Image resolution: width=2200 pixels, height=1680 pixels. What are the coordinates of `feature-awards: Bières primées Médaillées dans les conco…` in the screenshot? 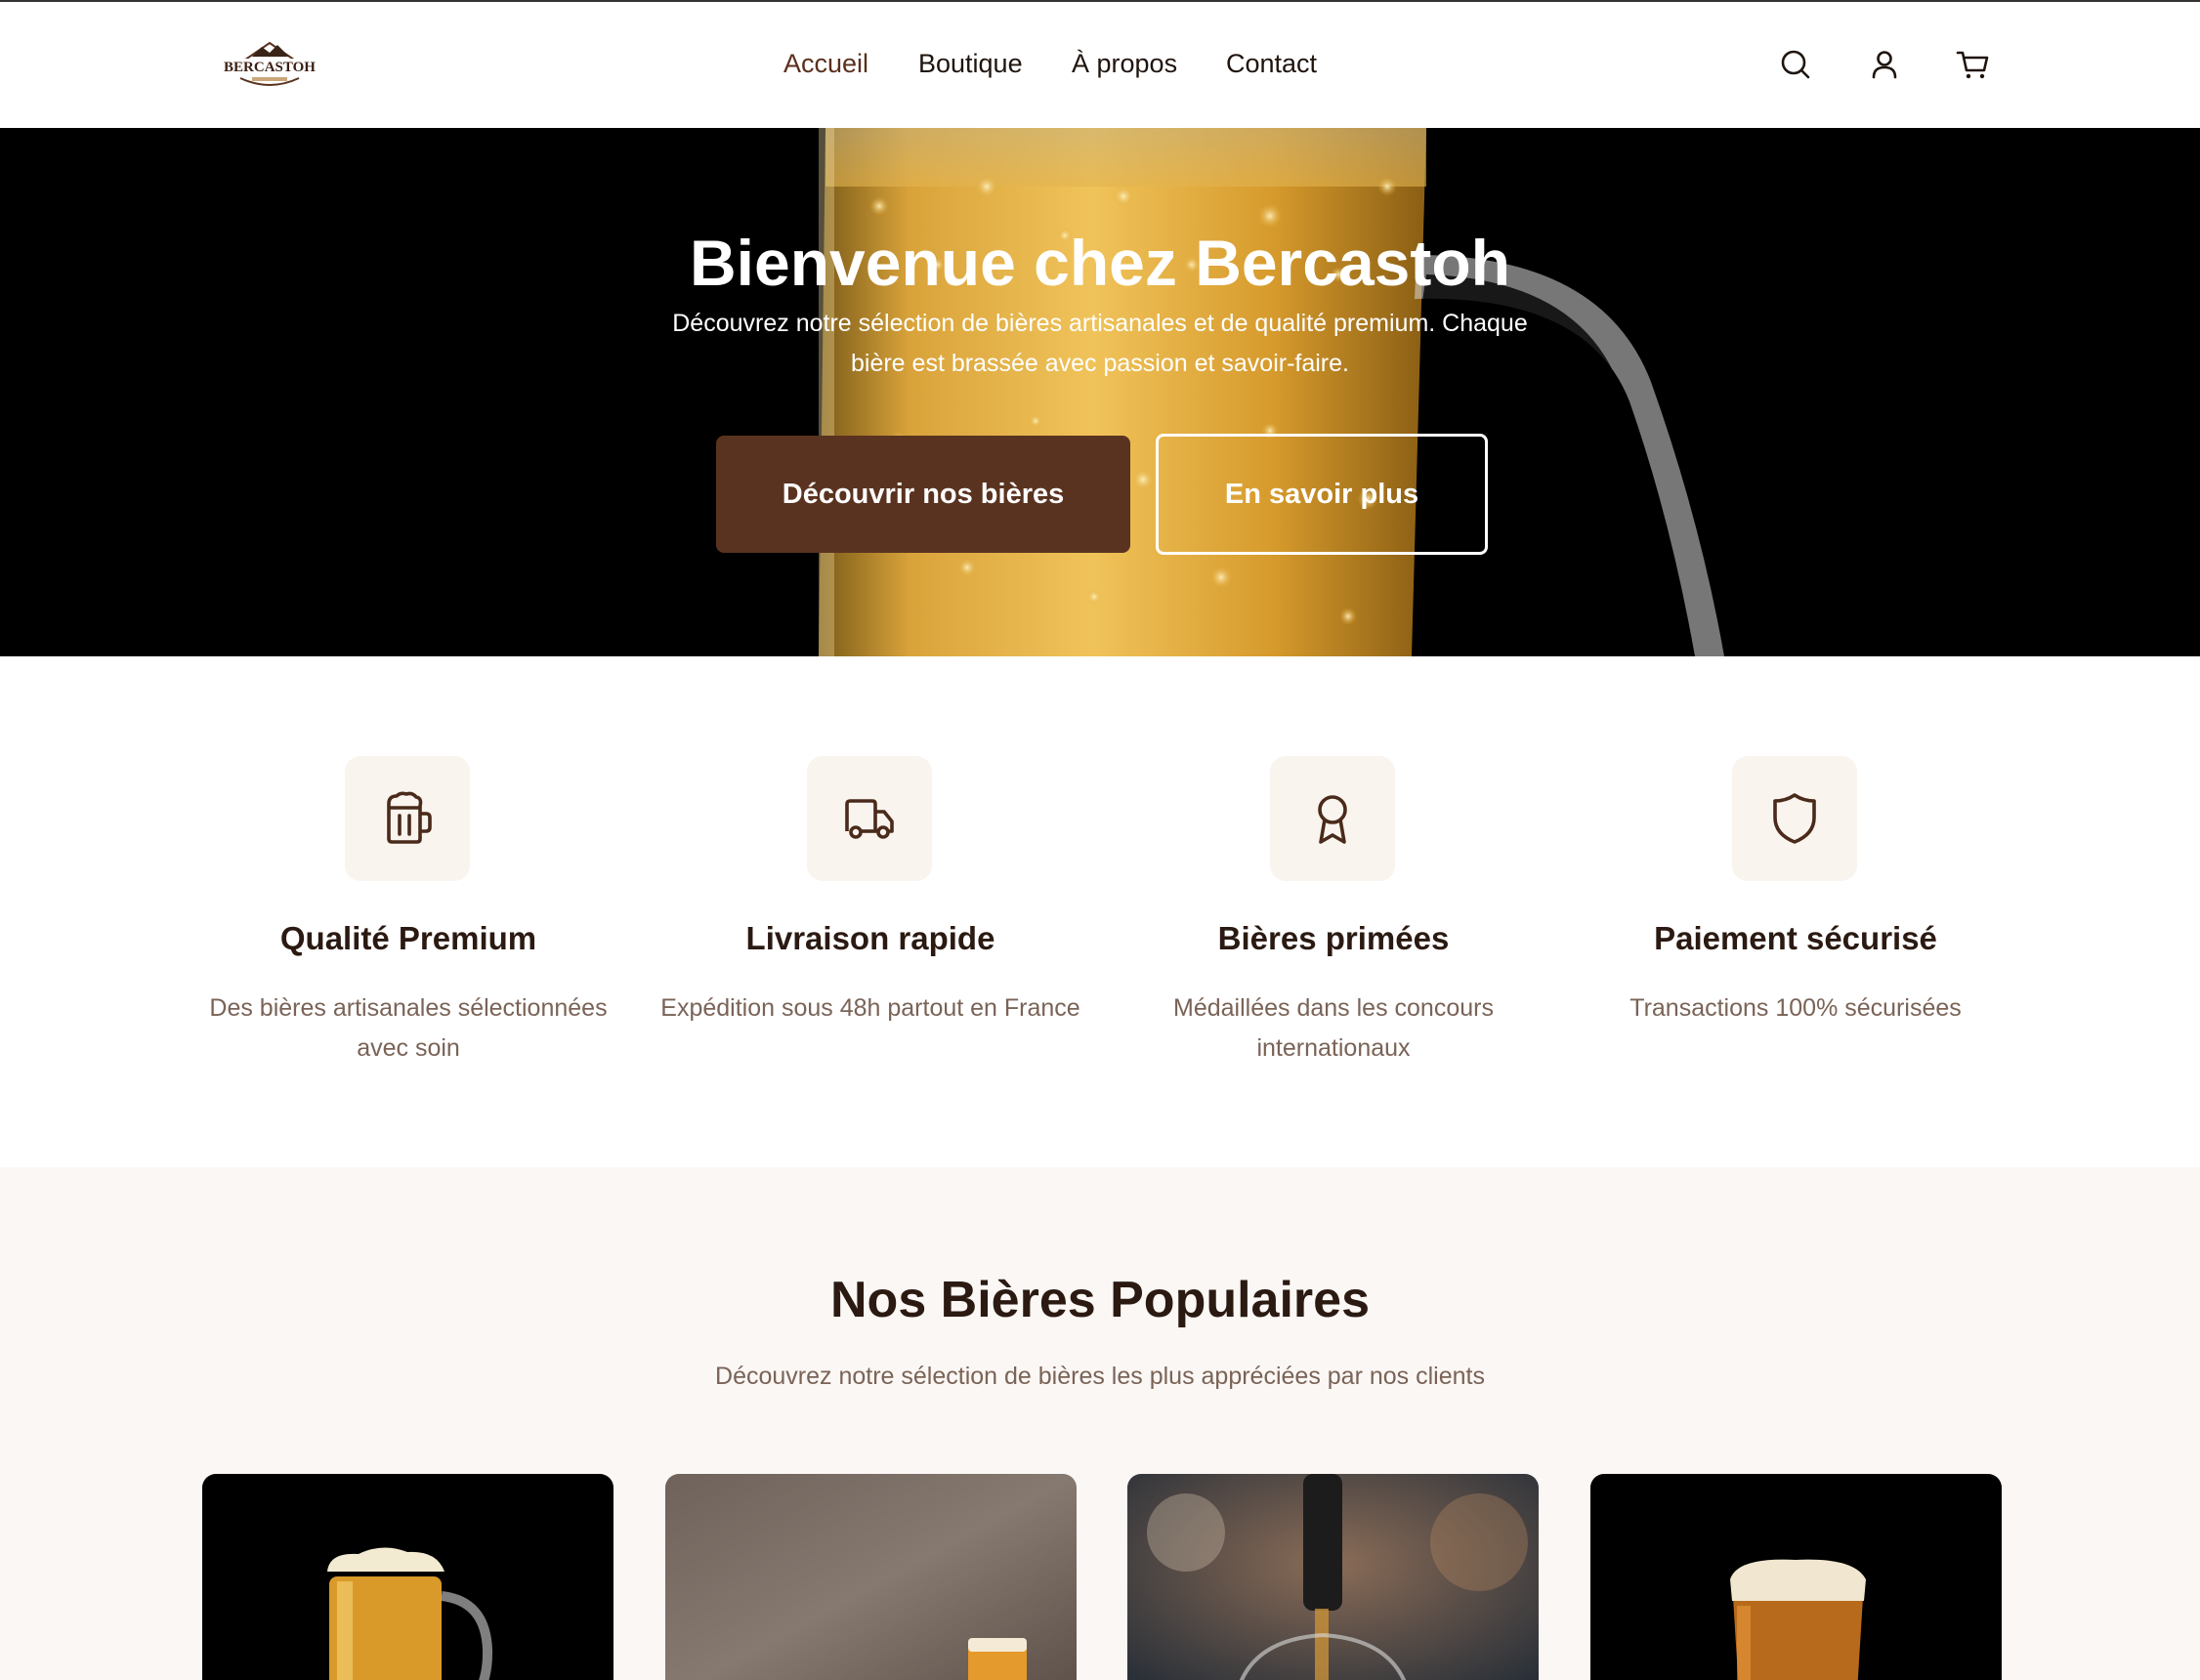 It's located at (1333, 911).